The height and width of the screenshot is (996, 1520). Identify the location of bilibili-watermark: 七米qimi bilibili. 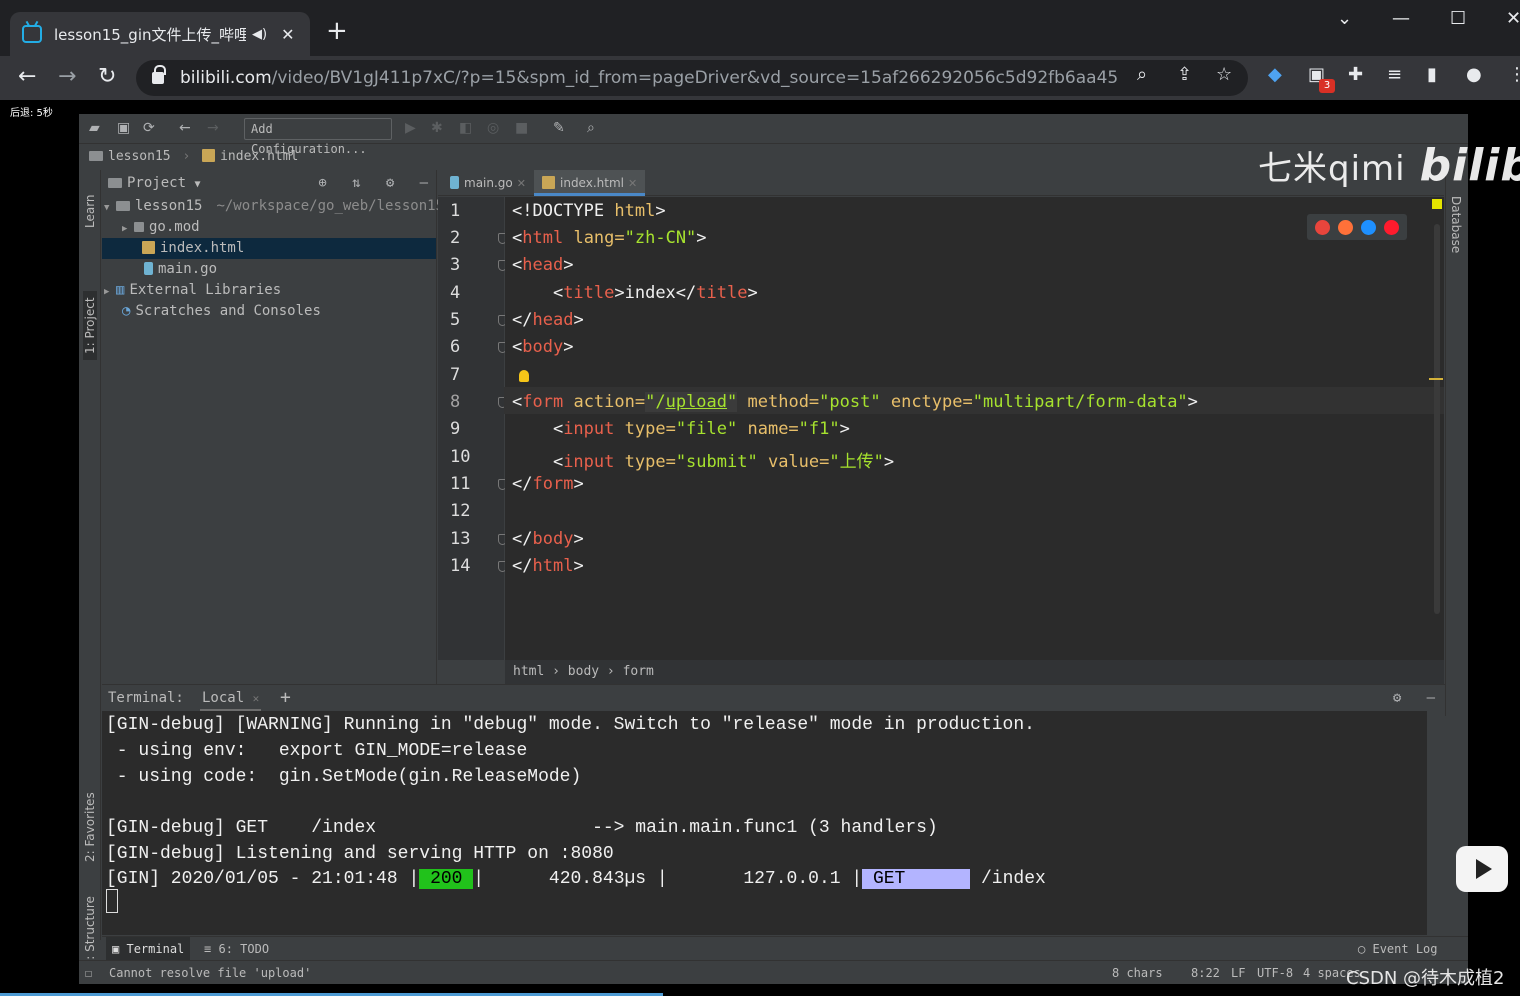
(1389, 165).